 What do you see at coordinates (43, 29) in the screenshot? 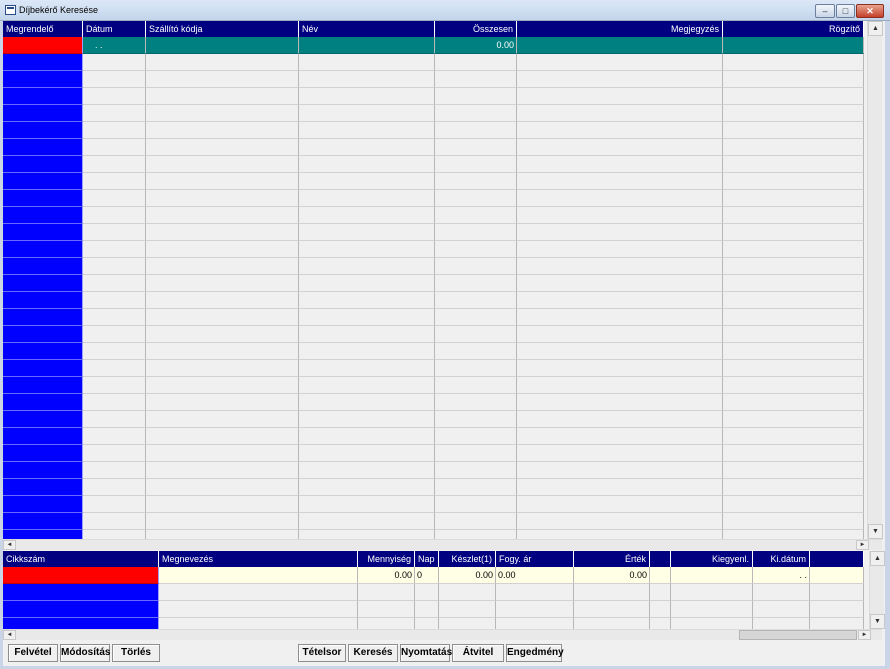
I see `column-header: Megrendelő` at bounding box center [43, 29].